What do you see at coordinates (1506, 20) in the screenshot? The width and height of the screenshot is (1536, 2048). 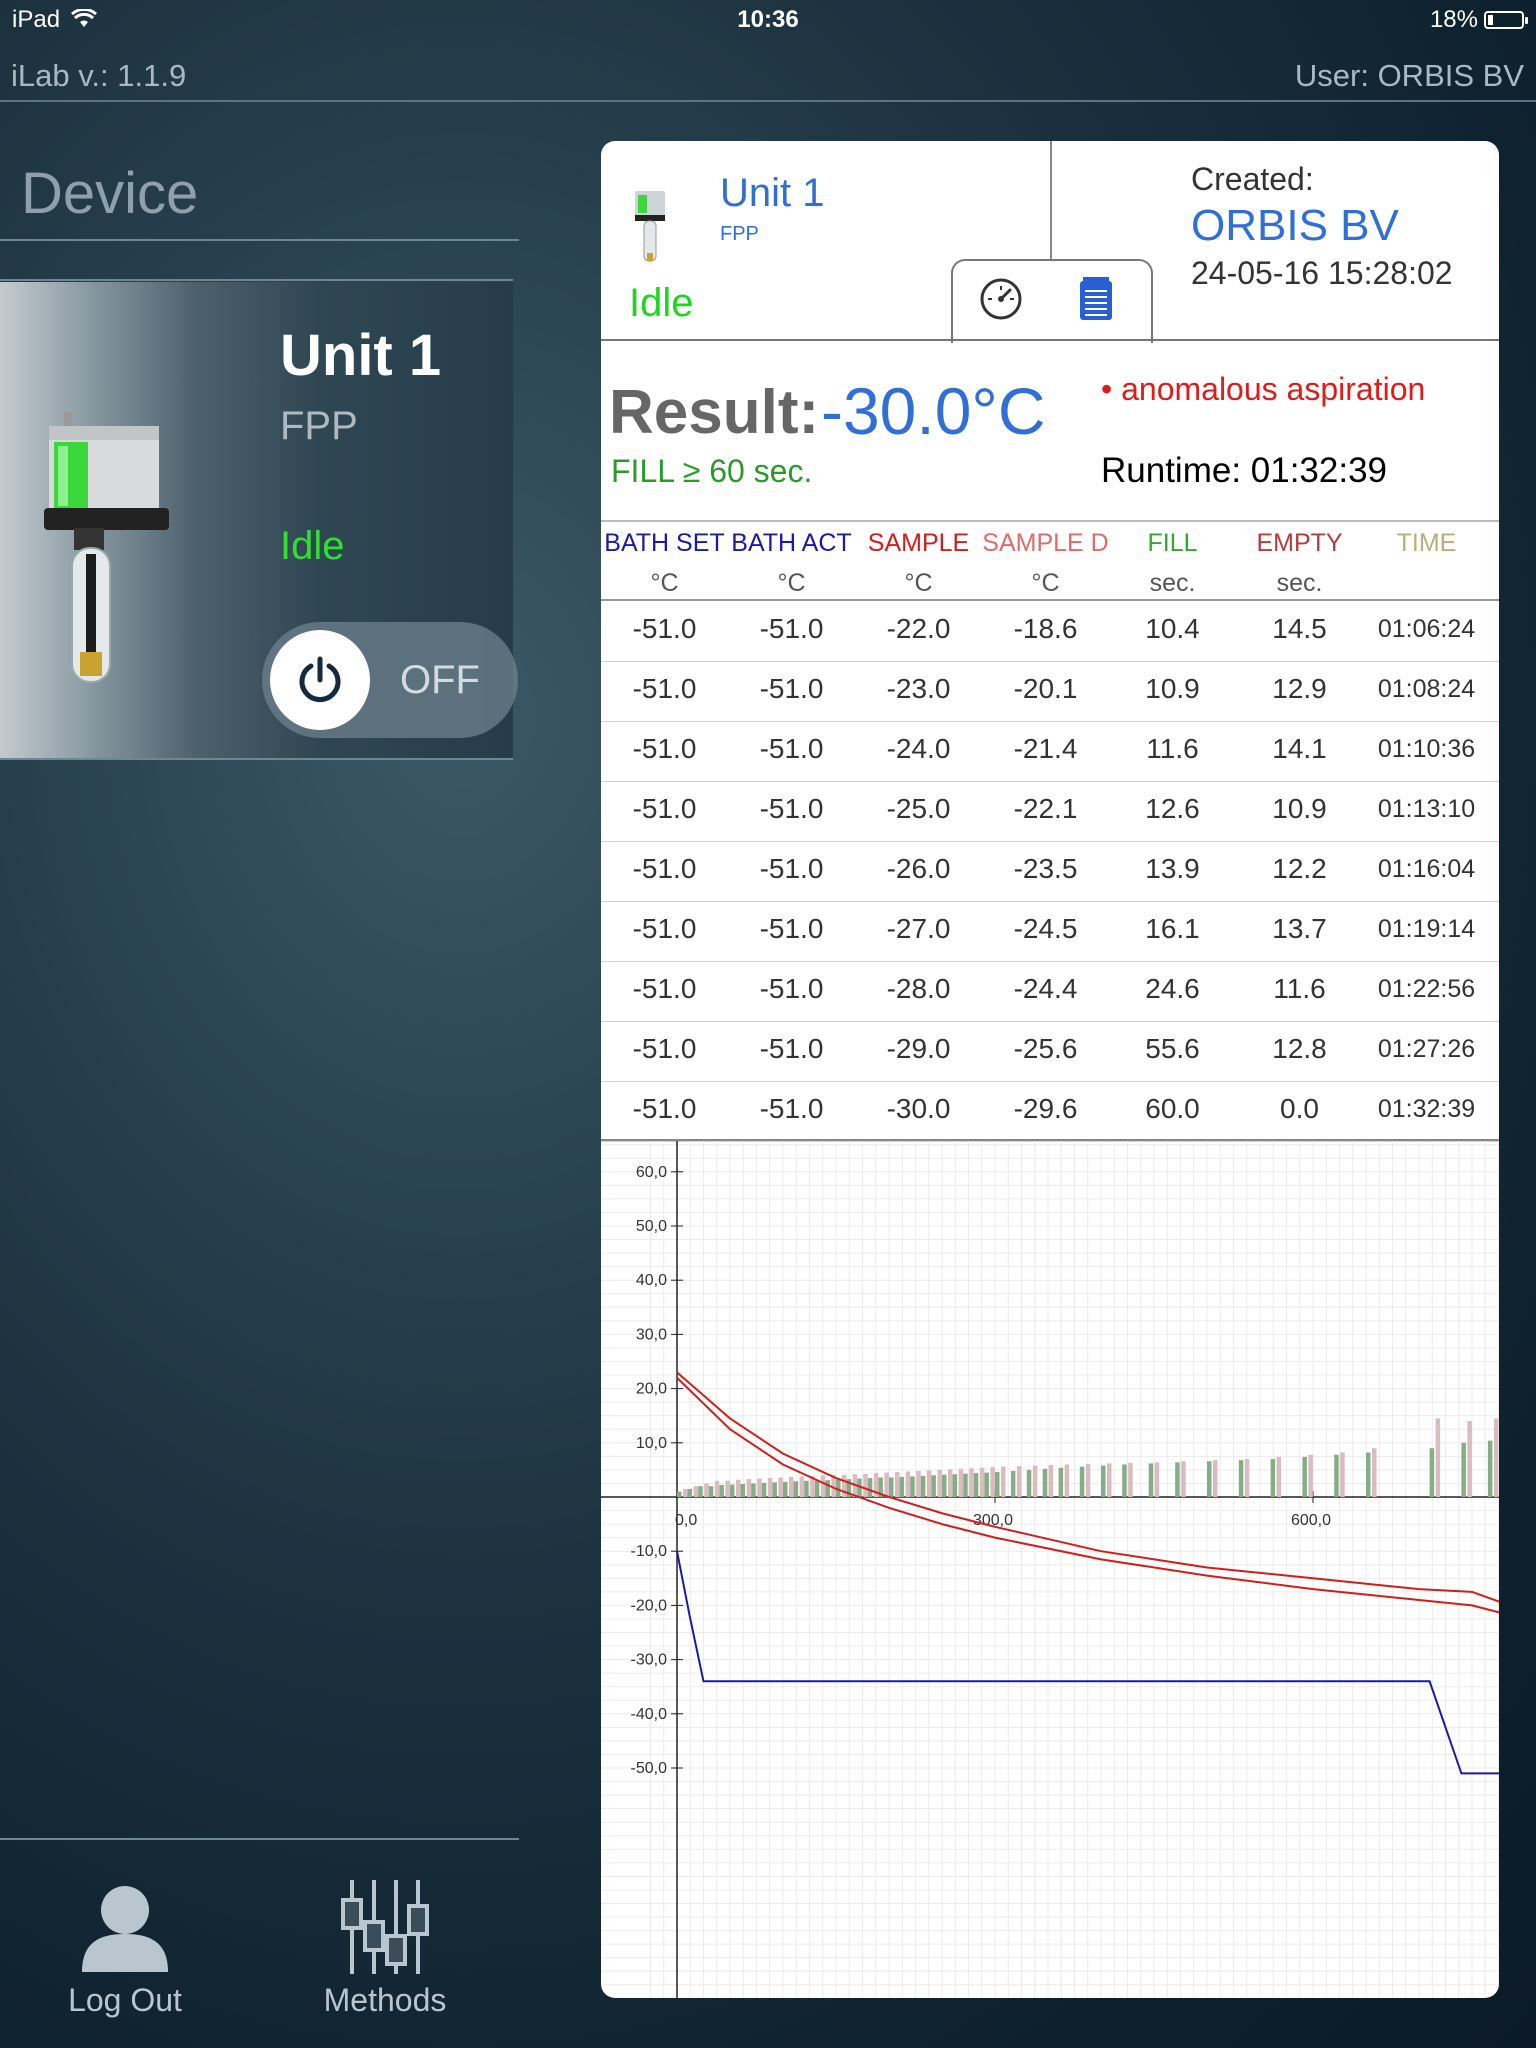 I see `battery-icon` at bounding box center [1506, 20].